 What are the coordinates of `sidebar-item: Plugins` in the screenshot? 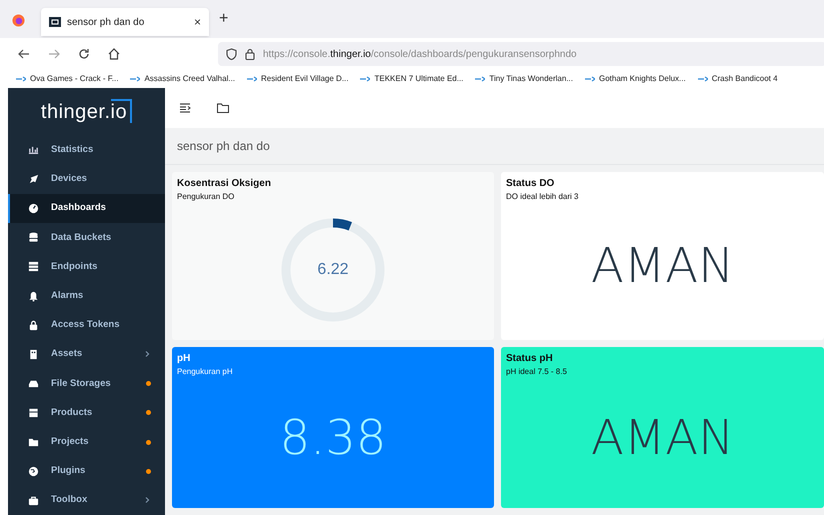 It's located at (86, 471).